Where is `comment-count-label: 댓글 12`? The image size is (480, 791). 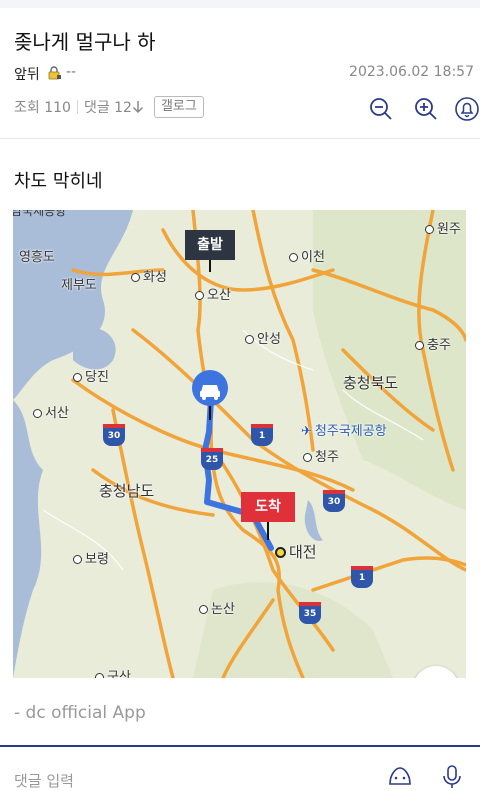 comment-count-label: 댓글 12 is located at coordinates (107, 108).